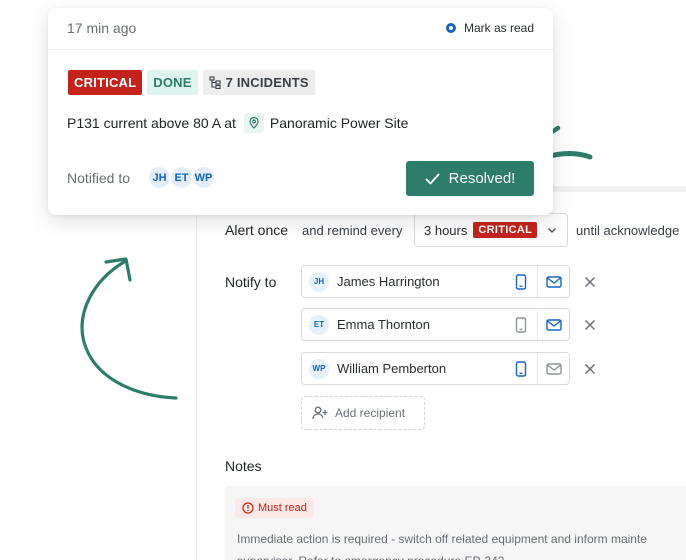 This screenshot has height=560, width=686. I want to click on recipient-name: Emma Thornton, so click(383, 324).